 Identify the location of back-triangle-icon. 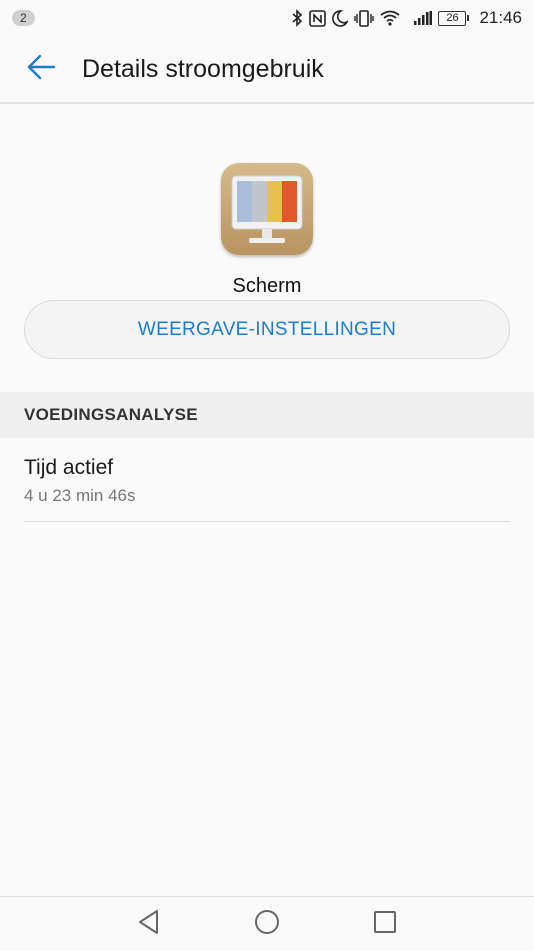
(149, 924).